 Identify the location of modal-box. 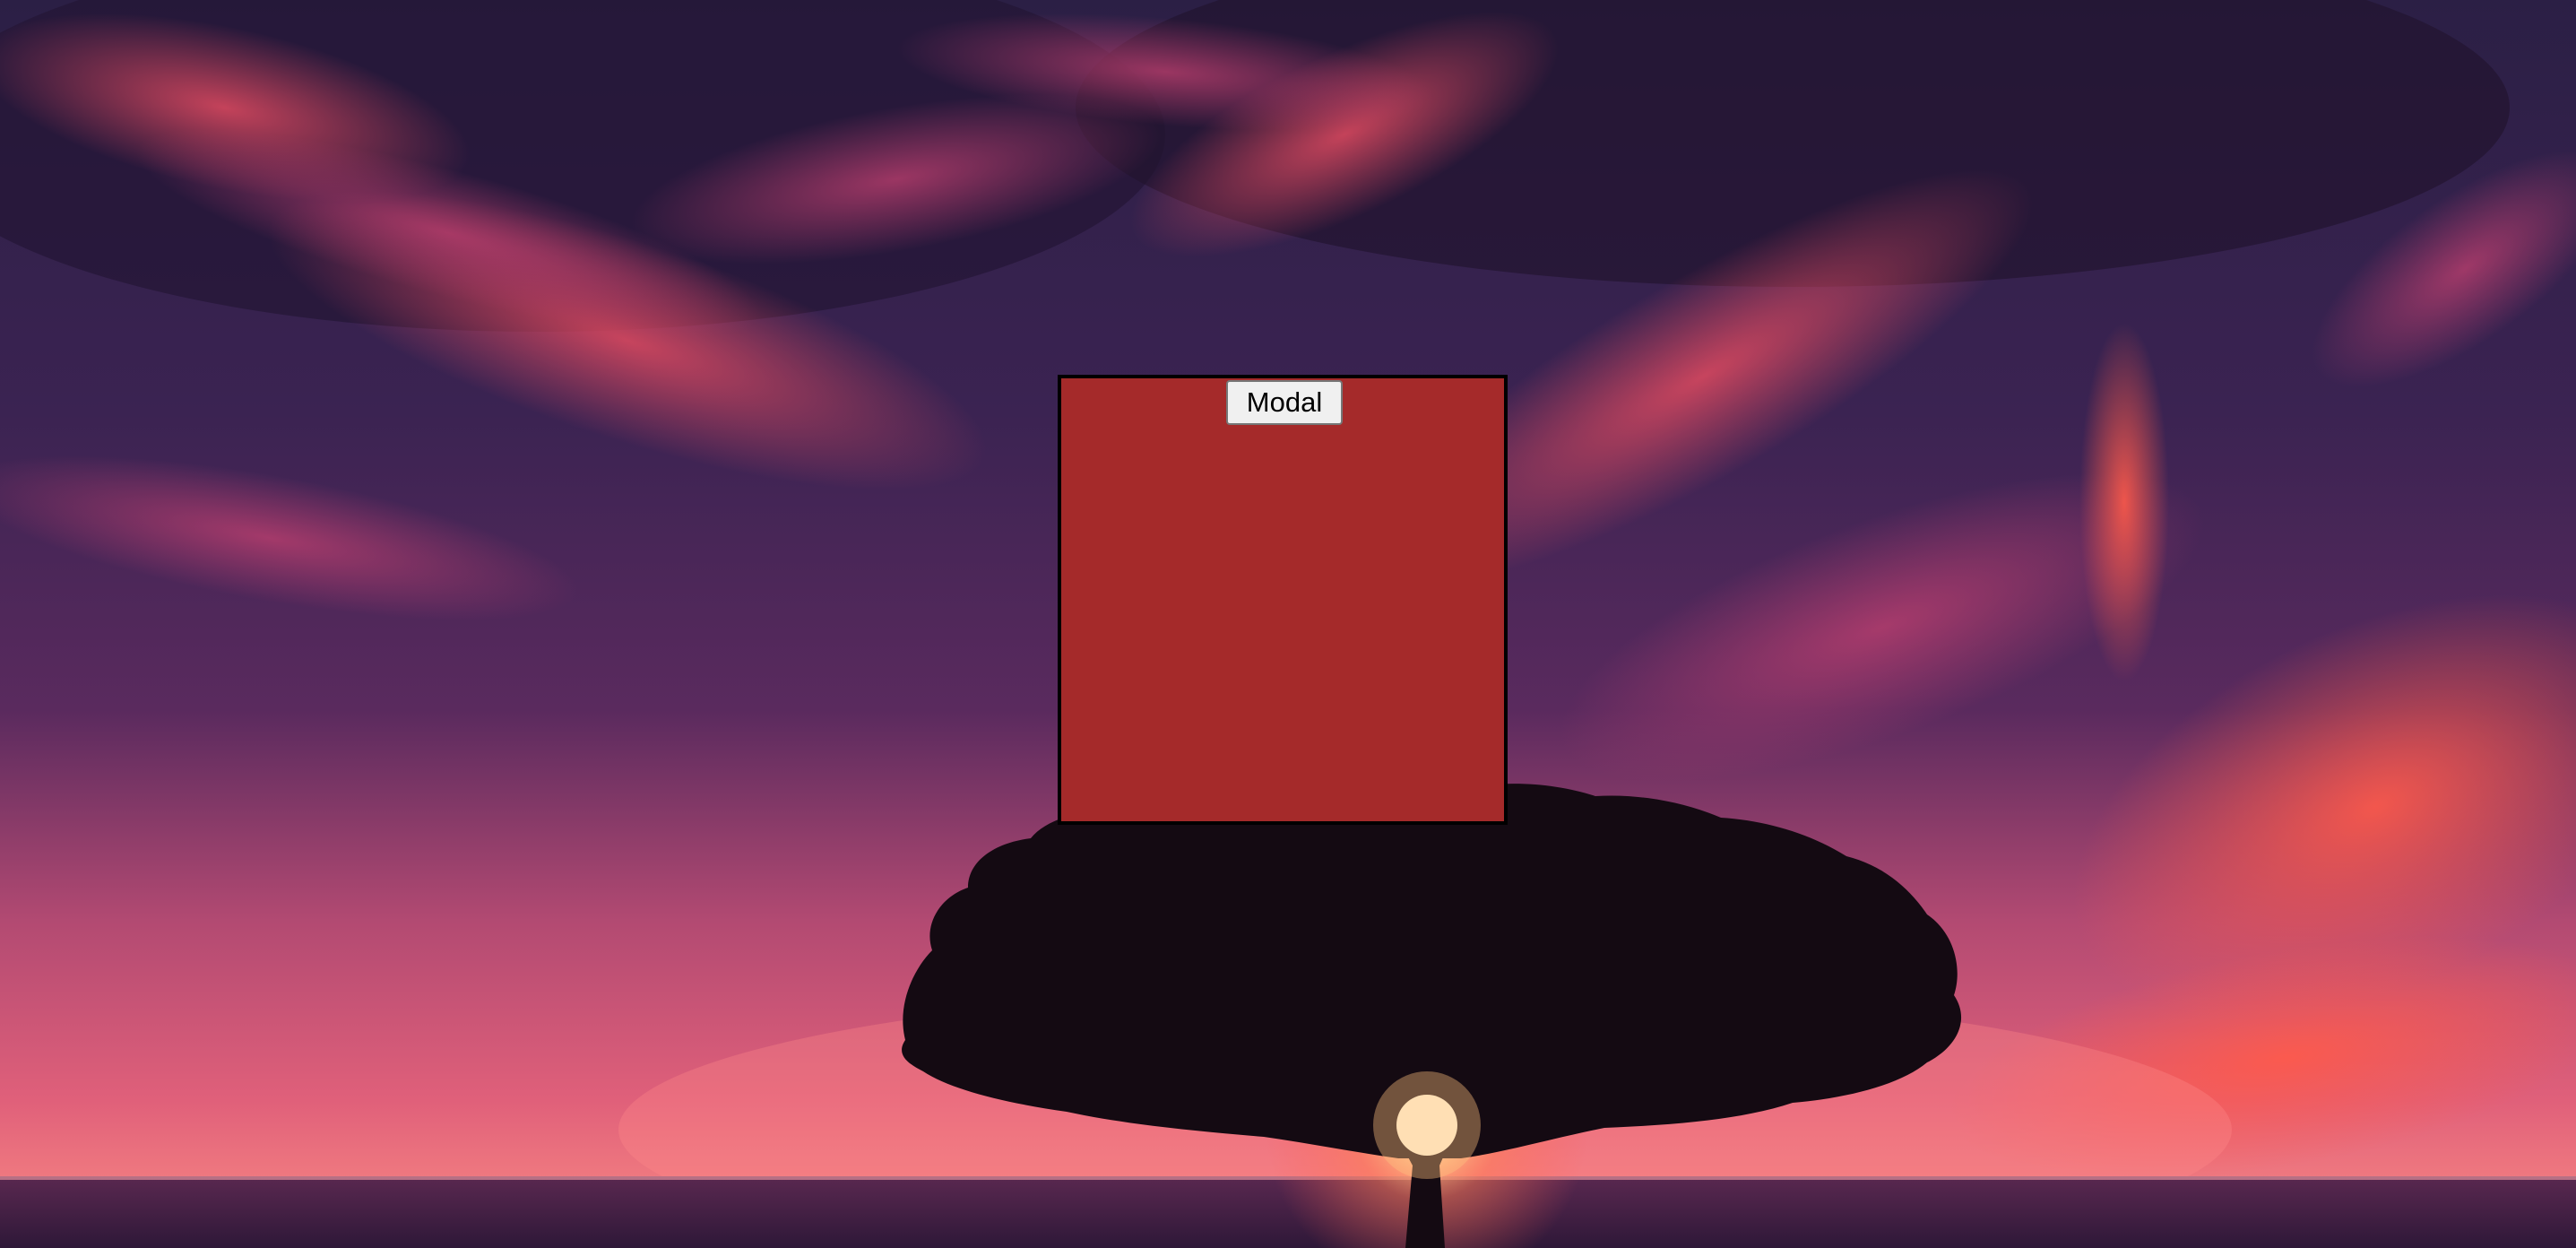
(1283, 600).